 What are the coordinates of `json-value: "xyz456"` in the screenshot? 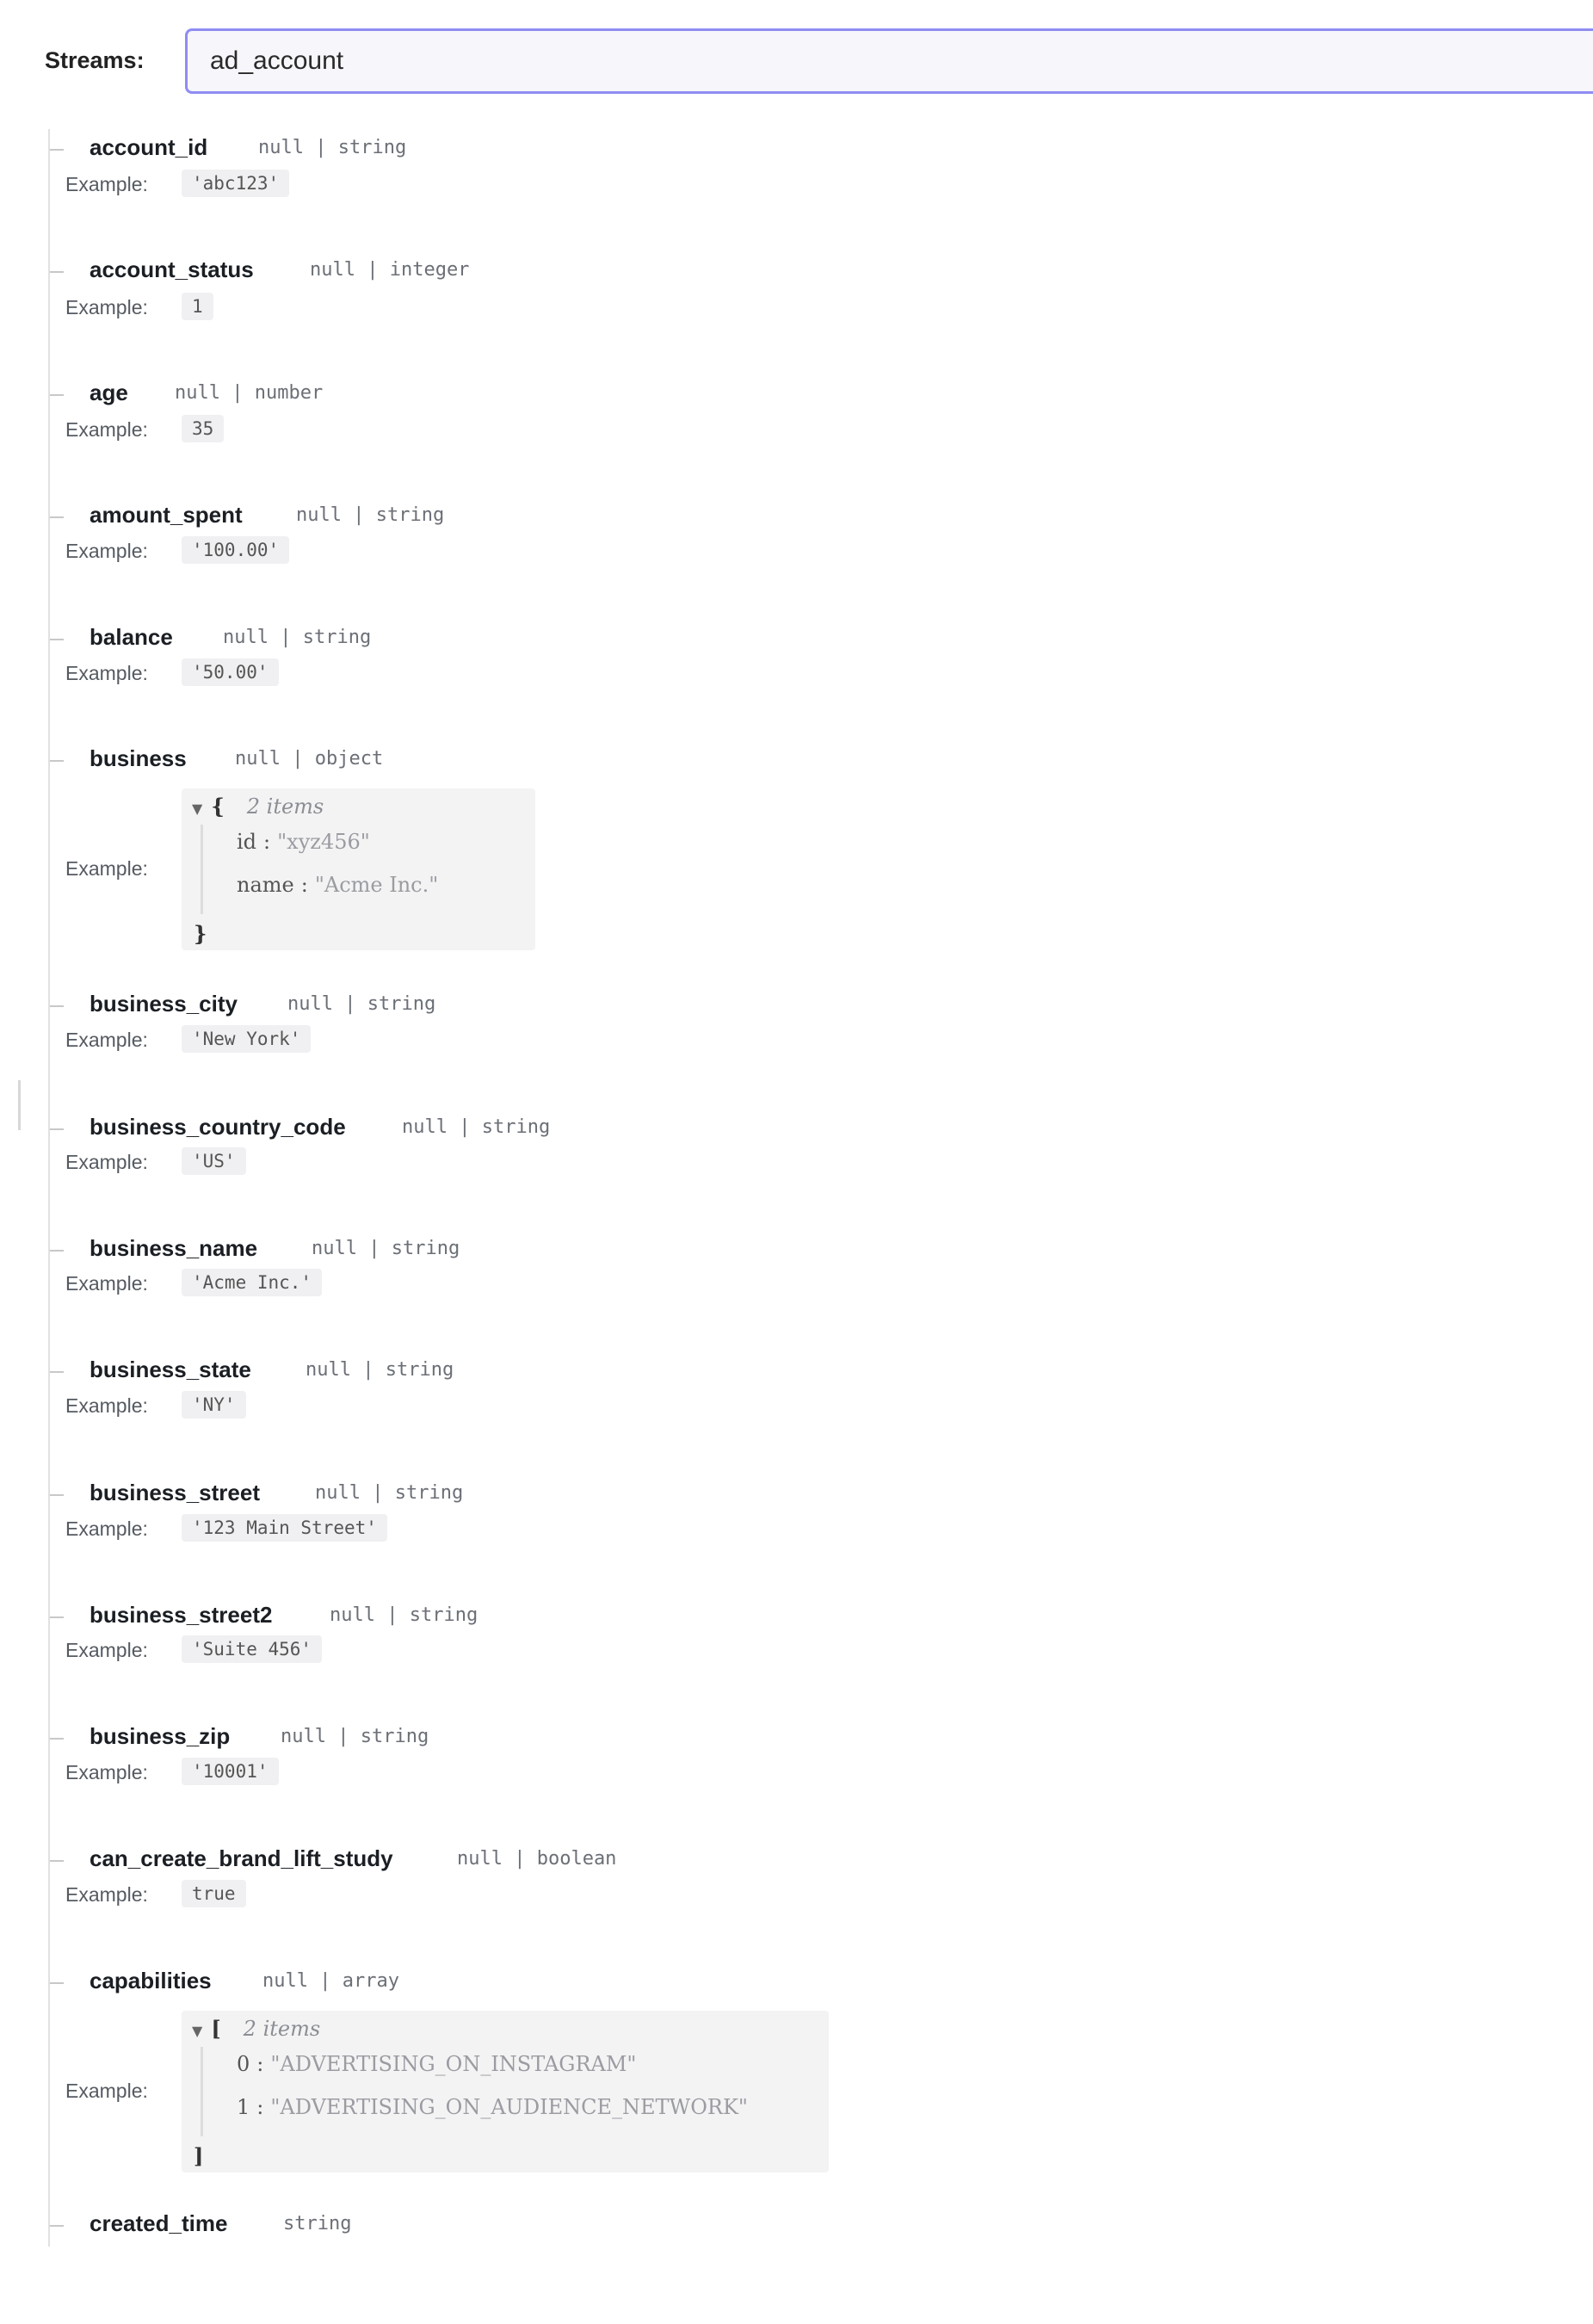 It's located at (323, 842).